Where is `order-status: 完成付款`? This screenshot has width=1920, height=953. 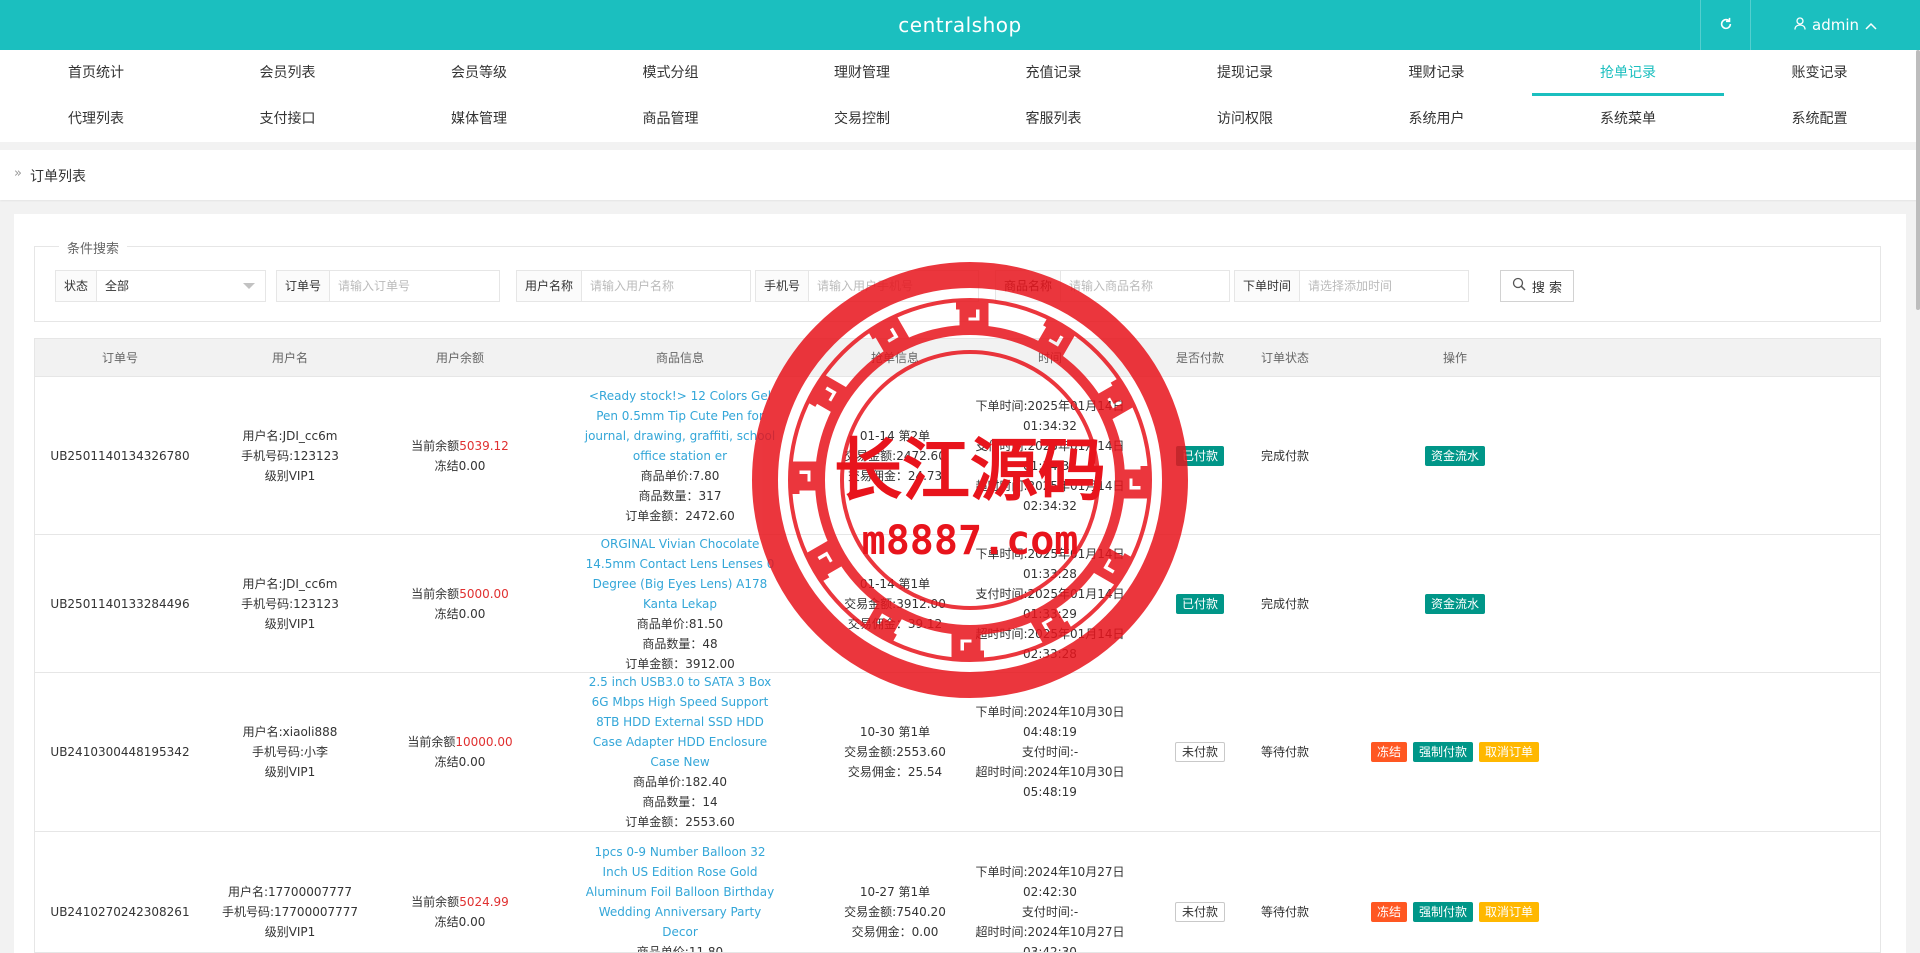 order-status: 完成付款 is located at coordinates (1284, 455).